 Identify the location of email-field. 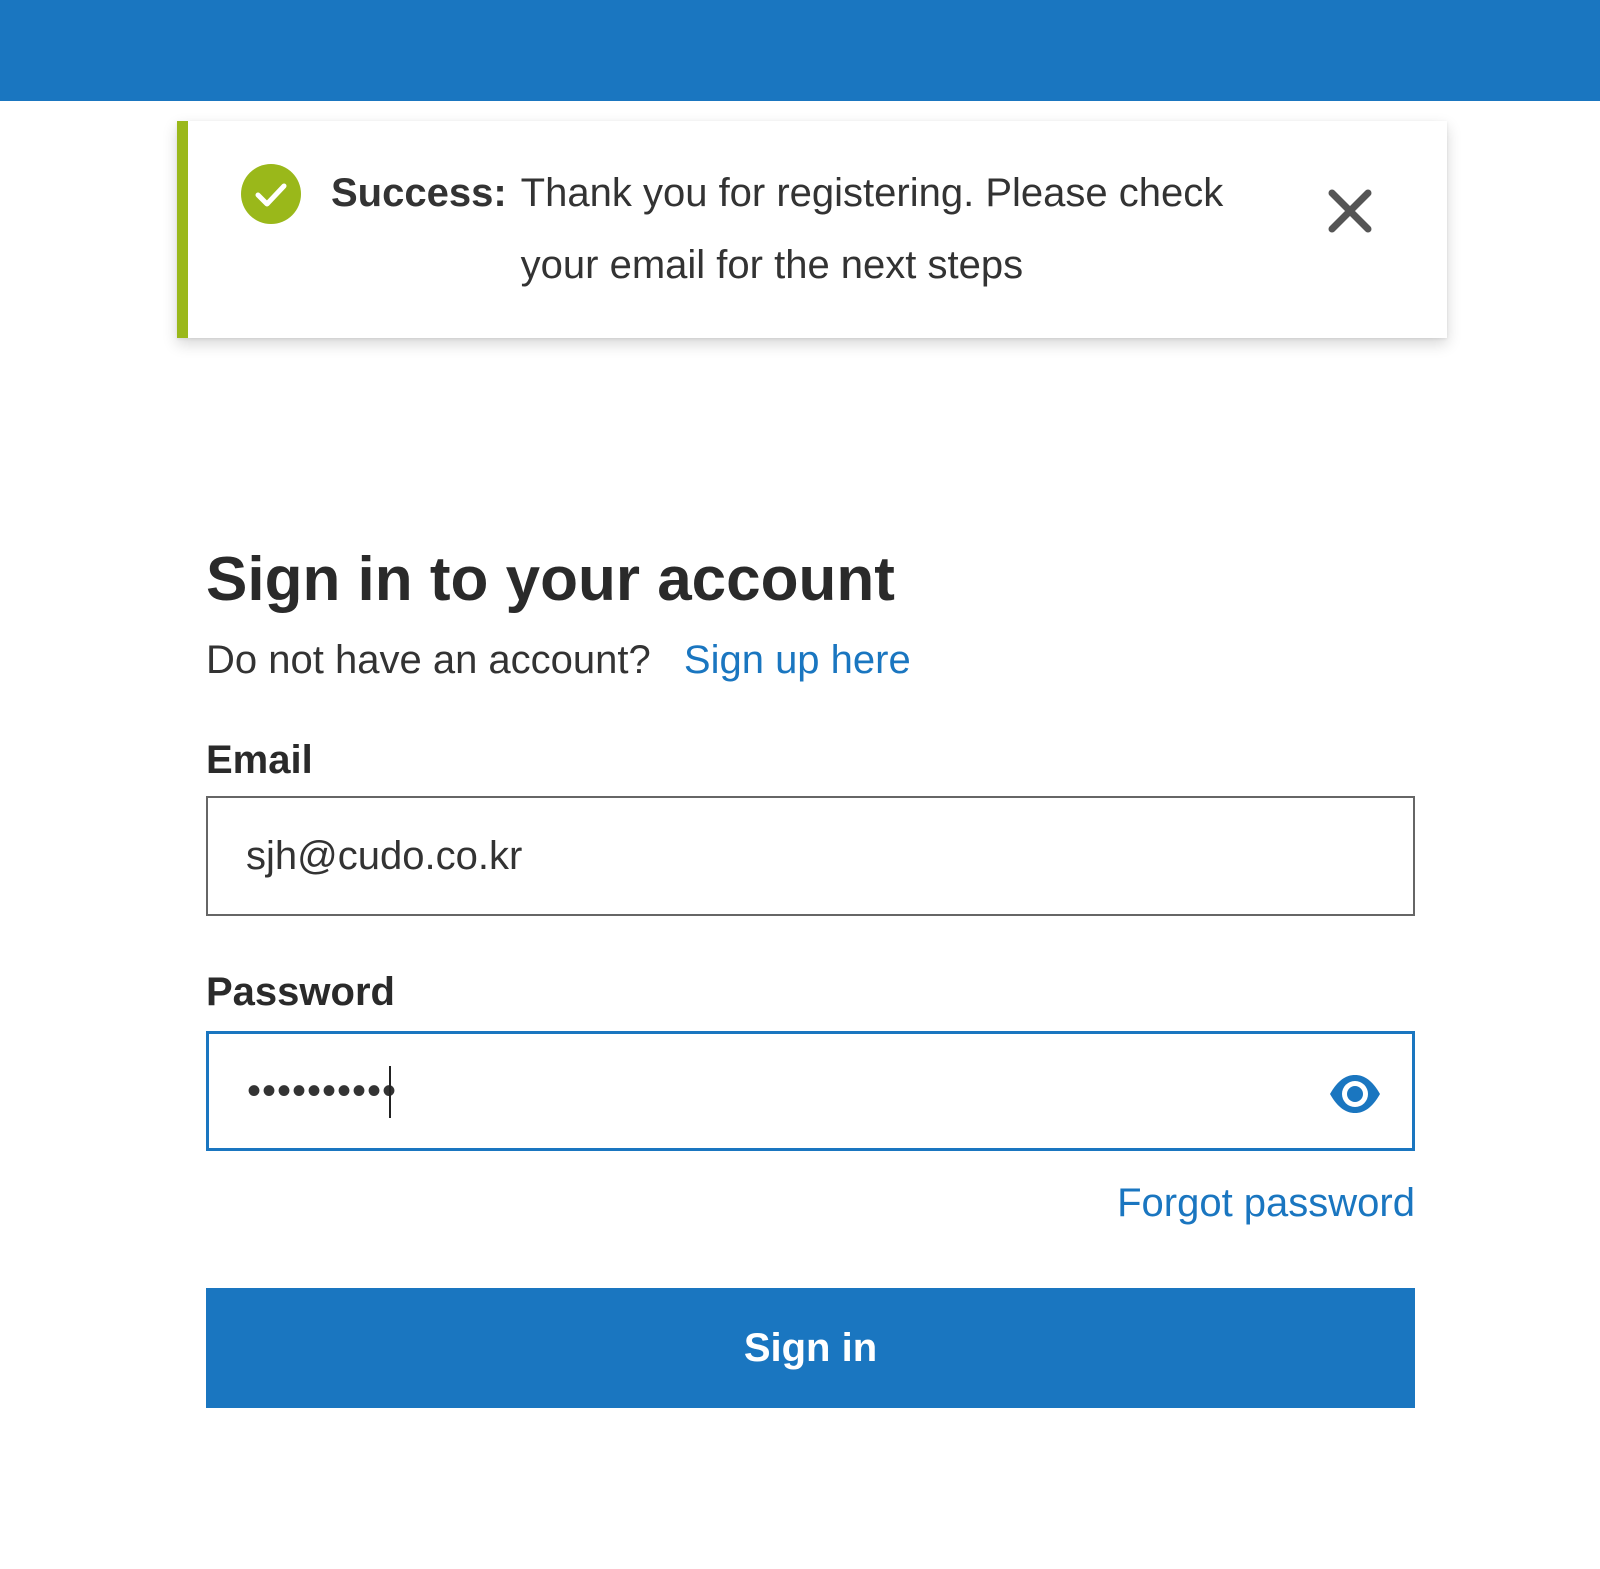
(810, 856).